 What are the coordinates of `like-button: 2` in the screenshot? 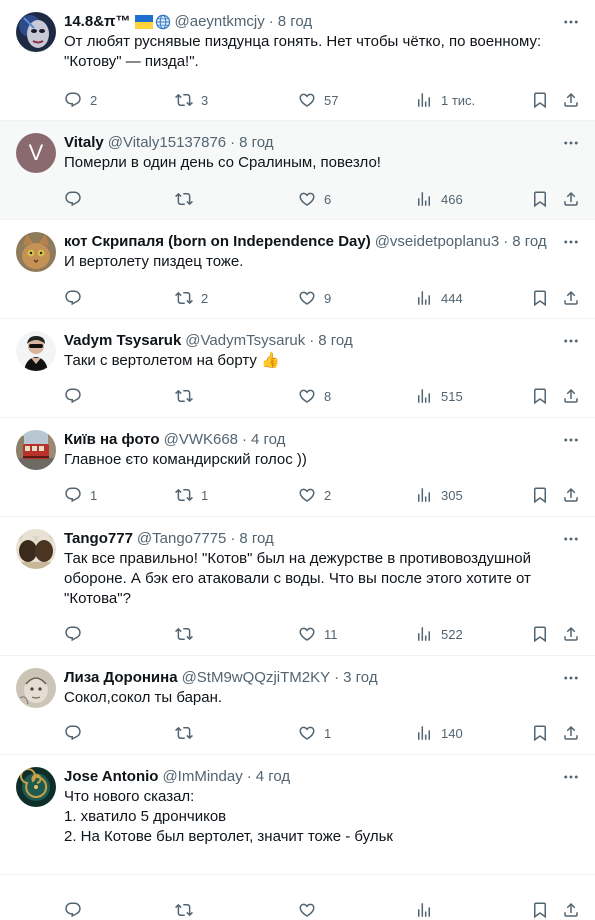 It's located at (314, 495).